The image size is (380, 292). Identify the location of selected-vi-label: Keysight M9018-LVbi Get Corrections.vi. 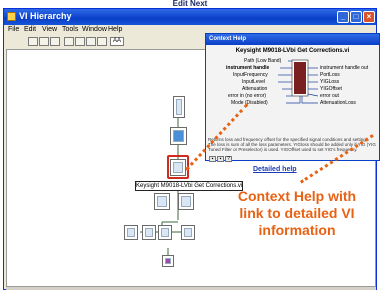
(189, 186).